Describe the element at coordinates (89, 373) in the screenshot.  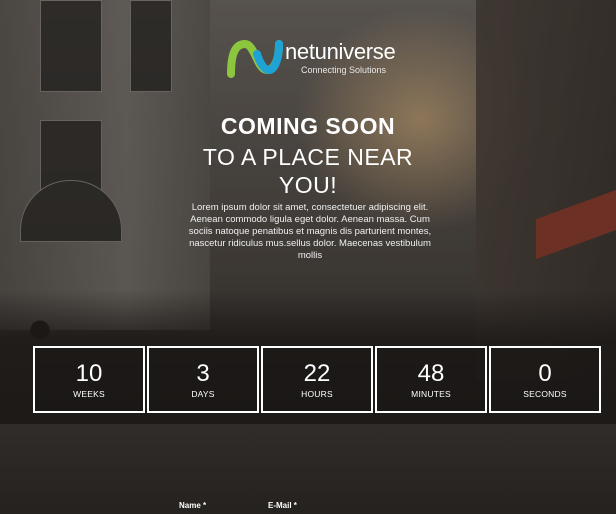
I see `countdown-value: 10` at that location.